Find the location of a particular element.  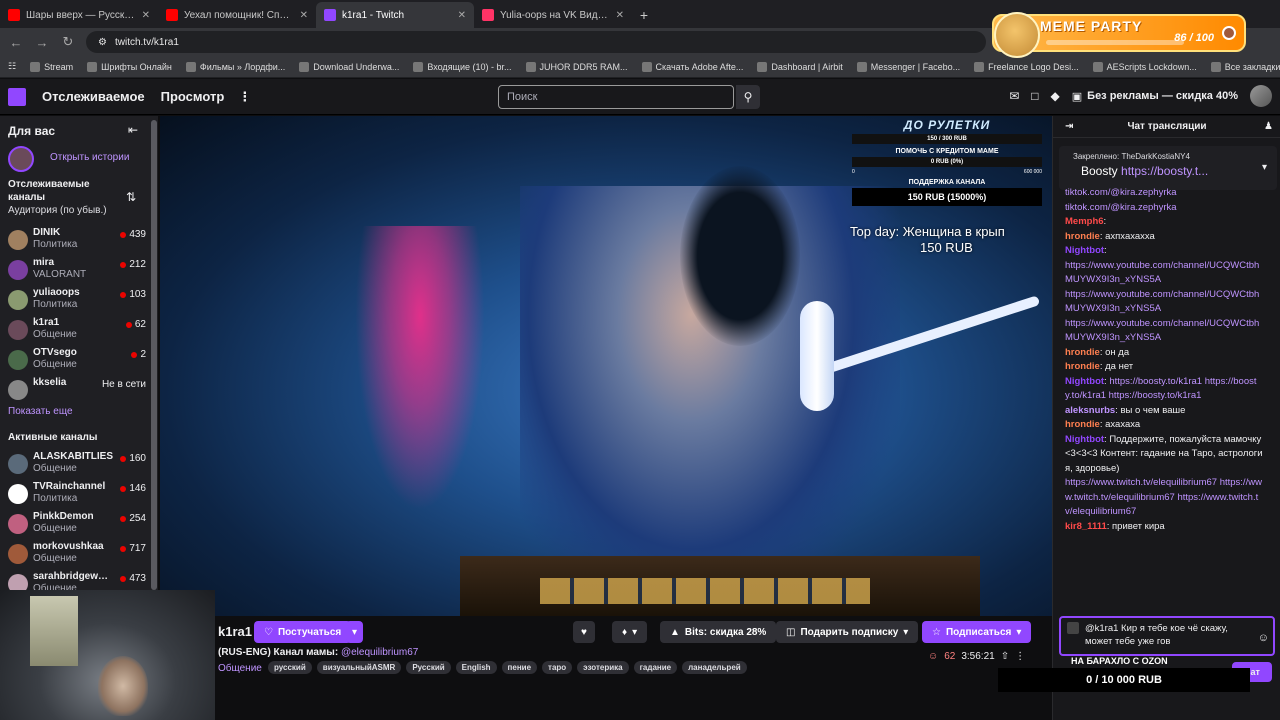

forward-icon: → is located at coordinates (42, 42).